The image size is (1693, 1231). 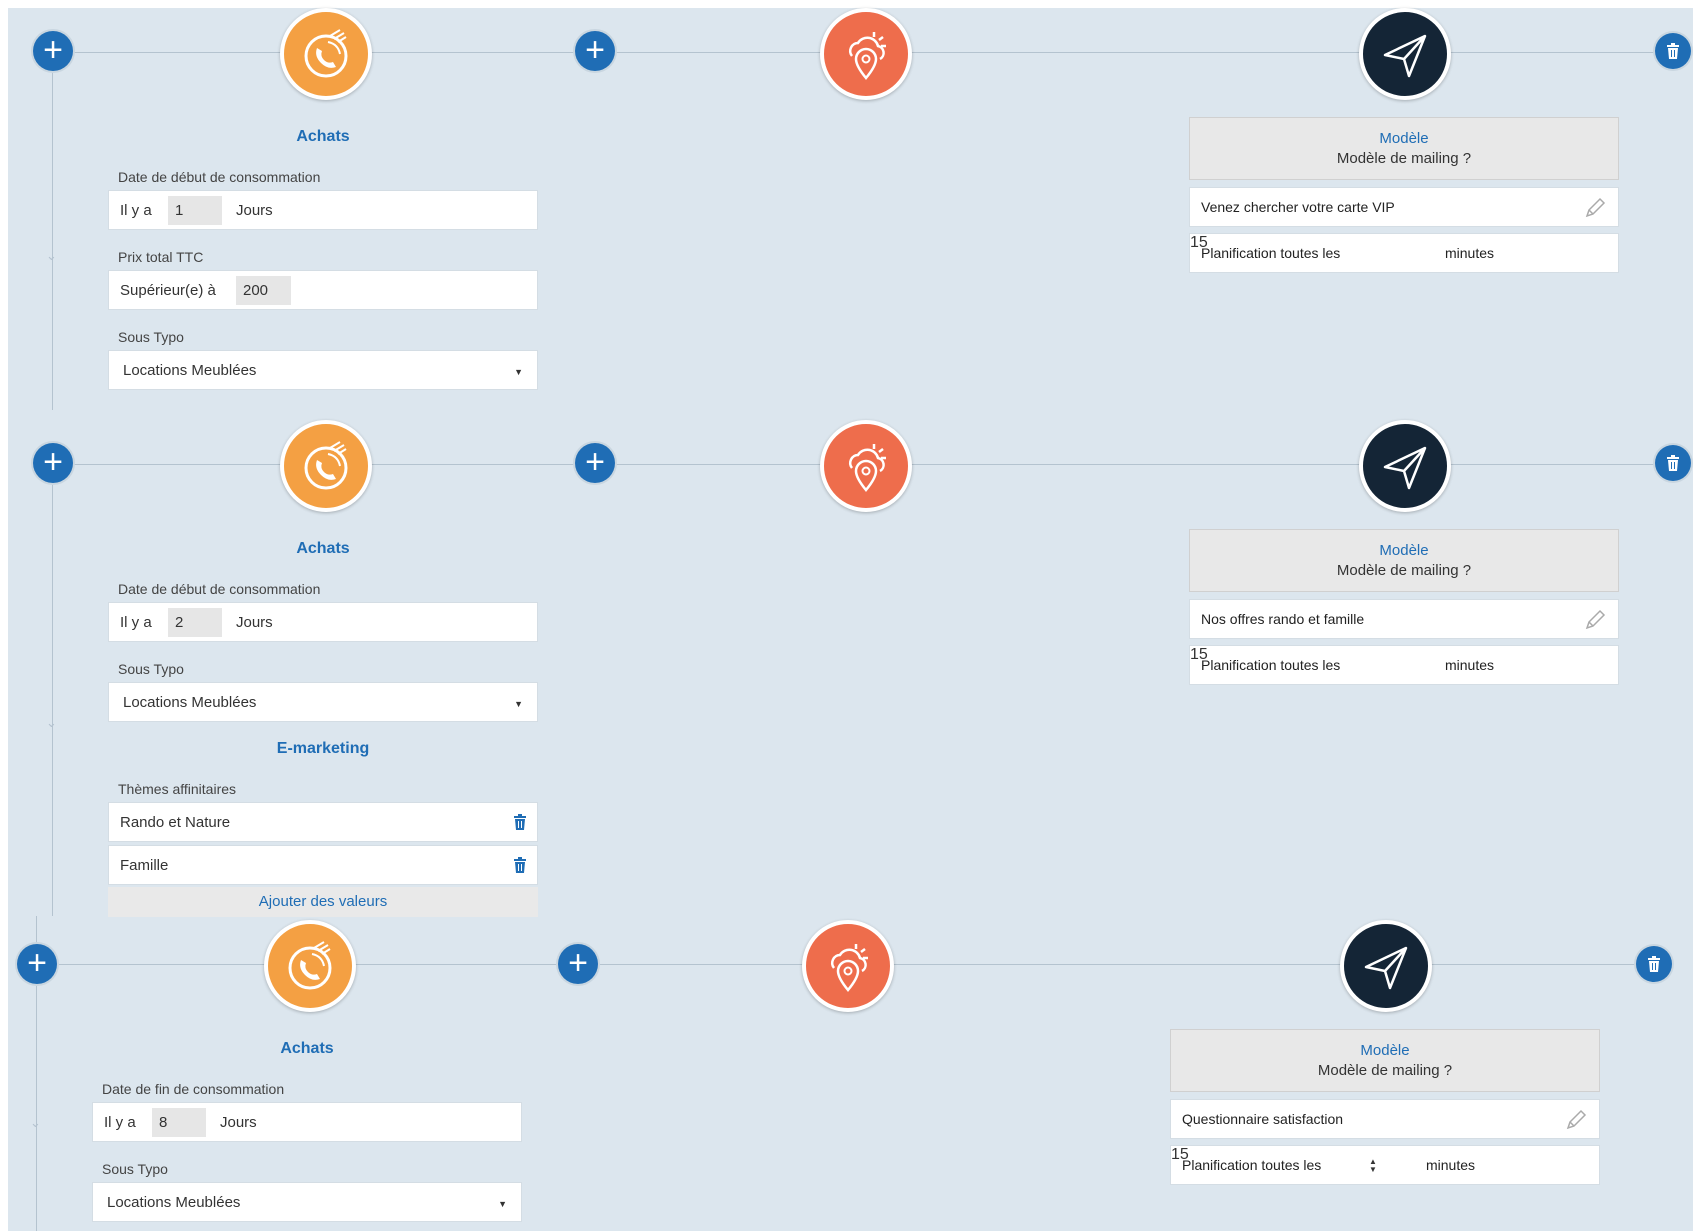 What do you see at coordinates (193, 1089) in the screenshot?
I see `field-label: Date de fin de consommation` at bounding box center [193, 1089].